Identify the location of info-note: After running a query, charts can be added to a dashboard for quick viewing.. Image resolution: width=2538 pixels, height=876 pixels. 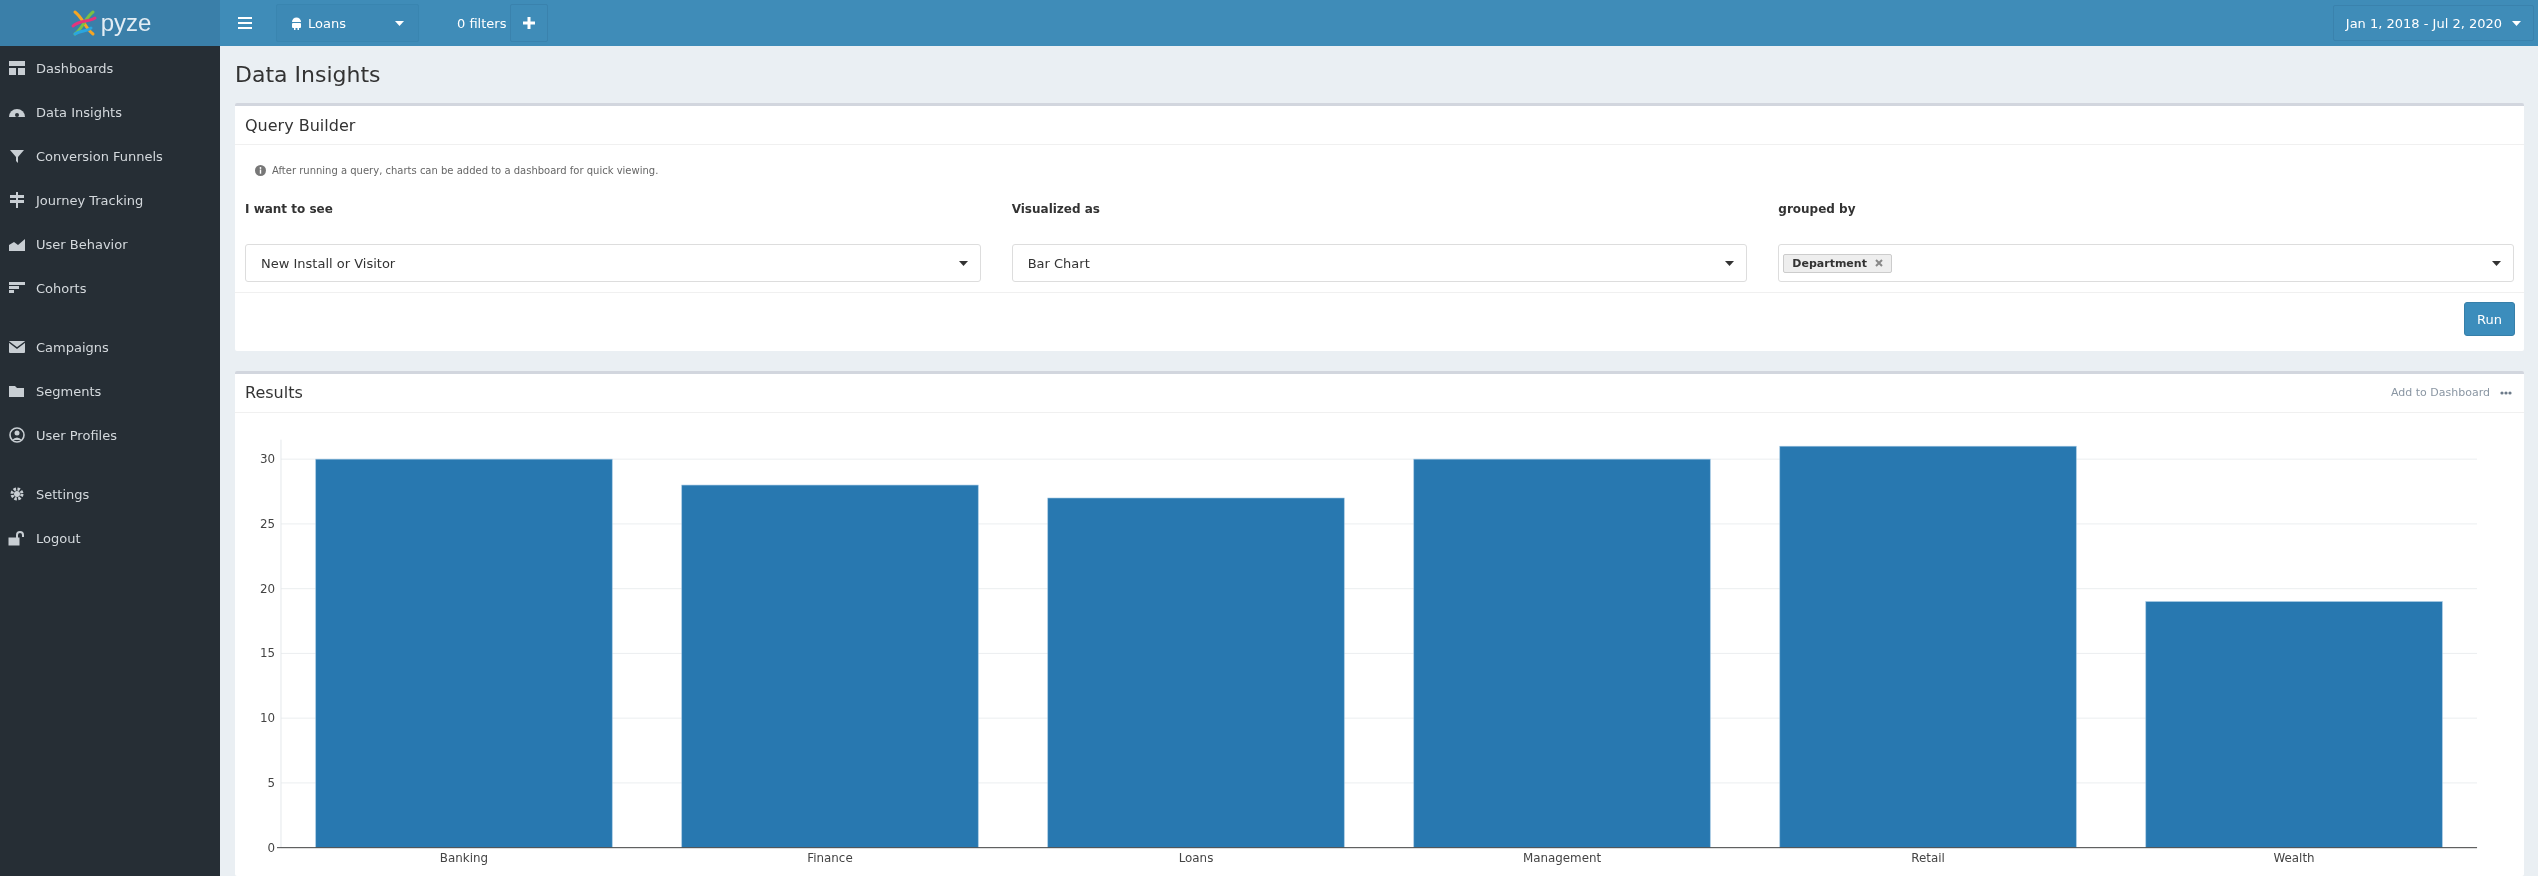
(465, 170).